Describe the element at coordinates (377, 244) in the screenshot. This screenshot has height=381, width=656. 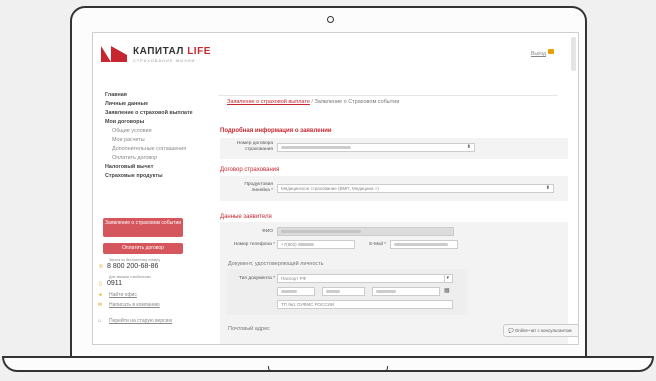
I see `email-label: E-Mail *` at that location.